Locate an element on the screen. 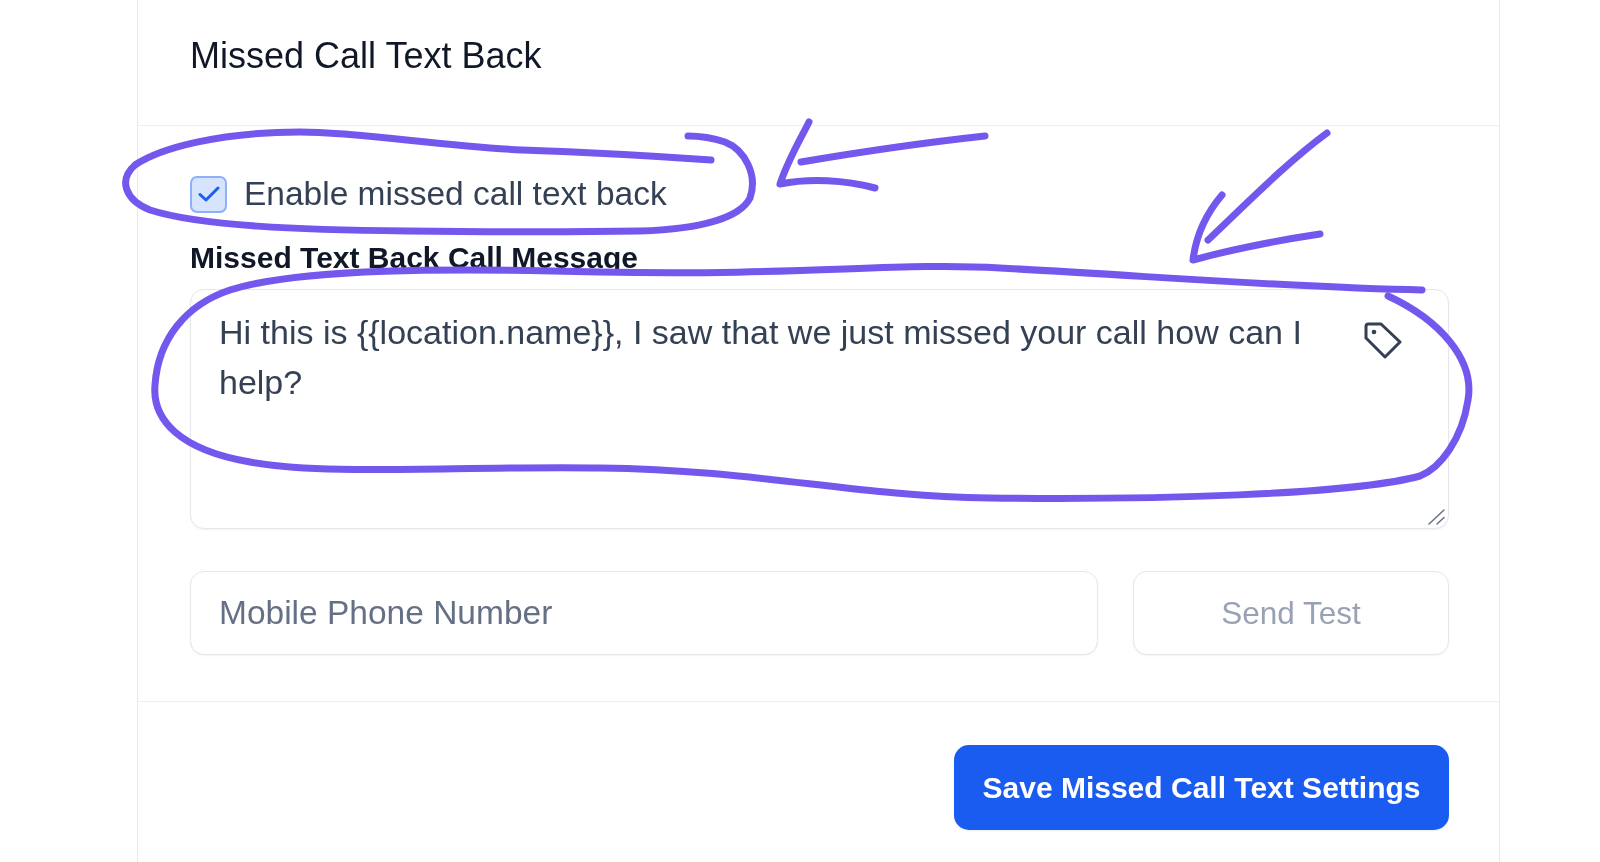 This screenshot has height=862, width=1600. field-label: Missed Text Back Call Message is located at coordinates (414, 258).